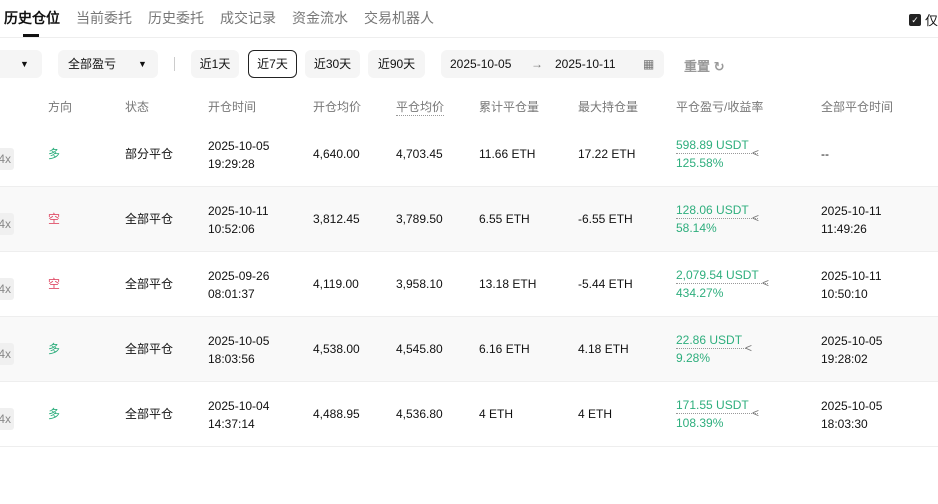  Describe the element at coordinates (239, 276) in the screenshot. I see `open-date: 2025-09-26` at that location.